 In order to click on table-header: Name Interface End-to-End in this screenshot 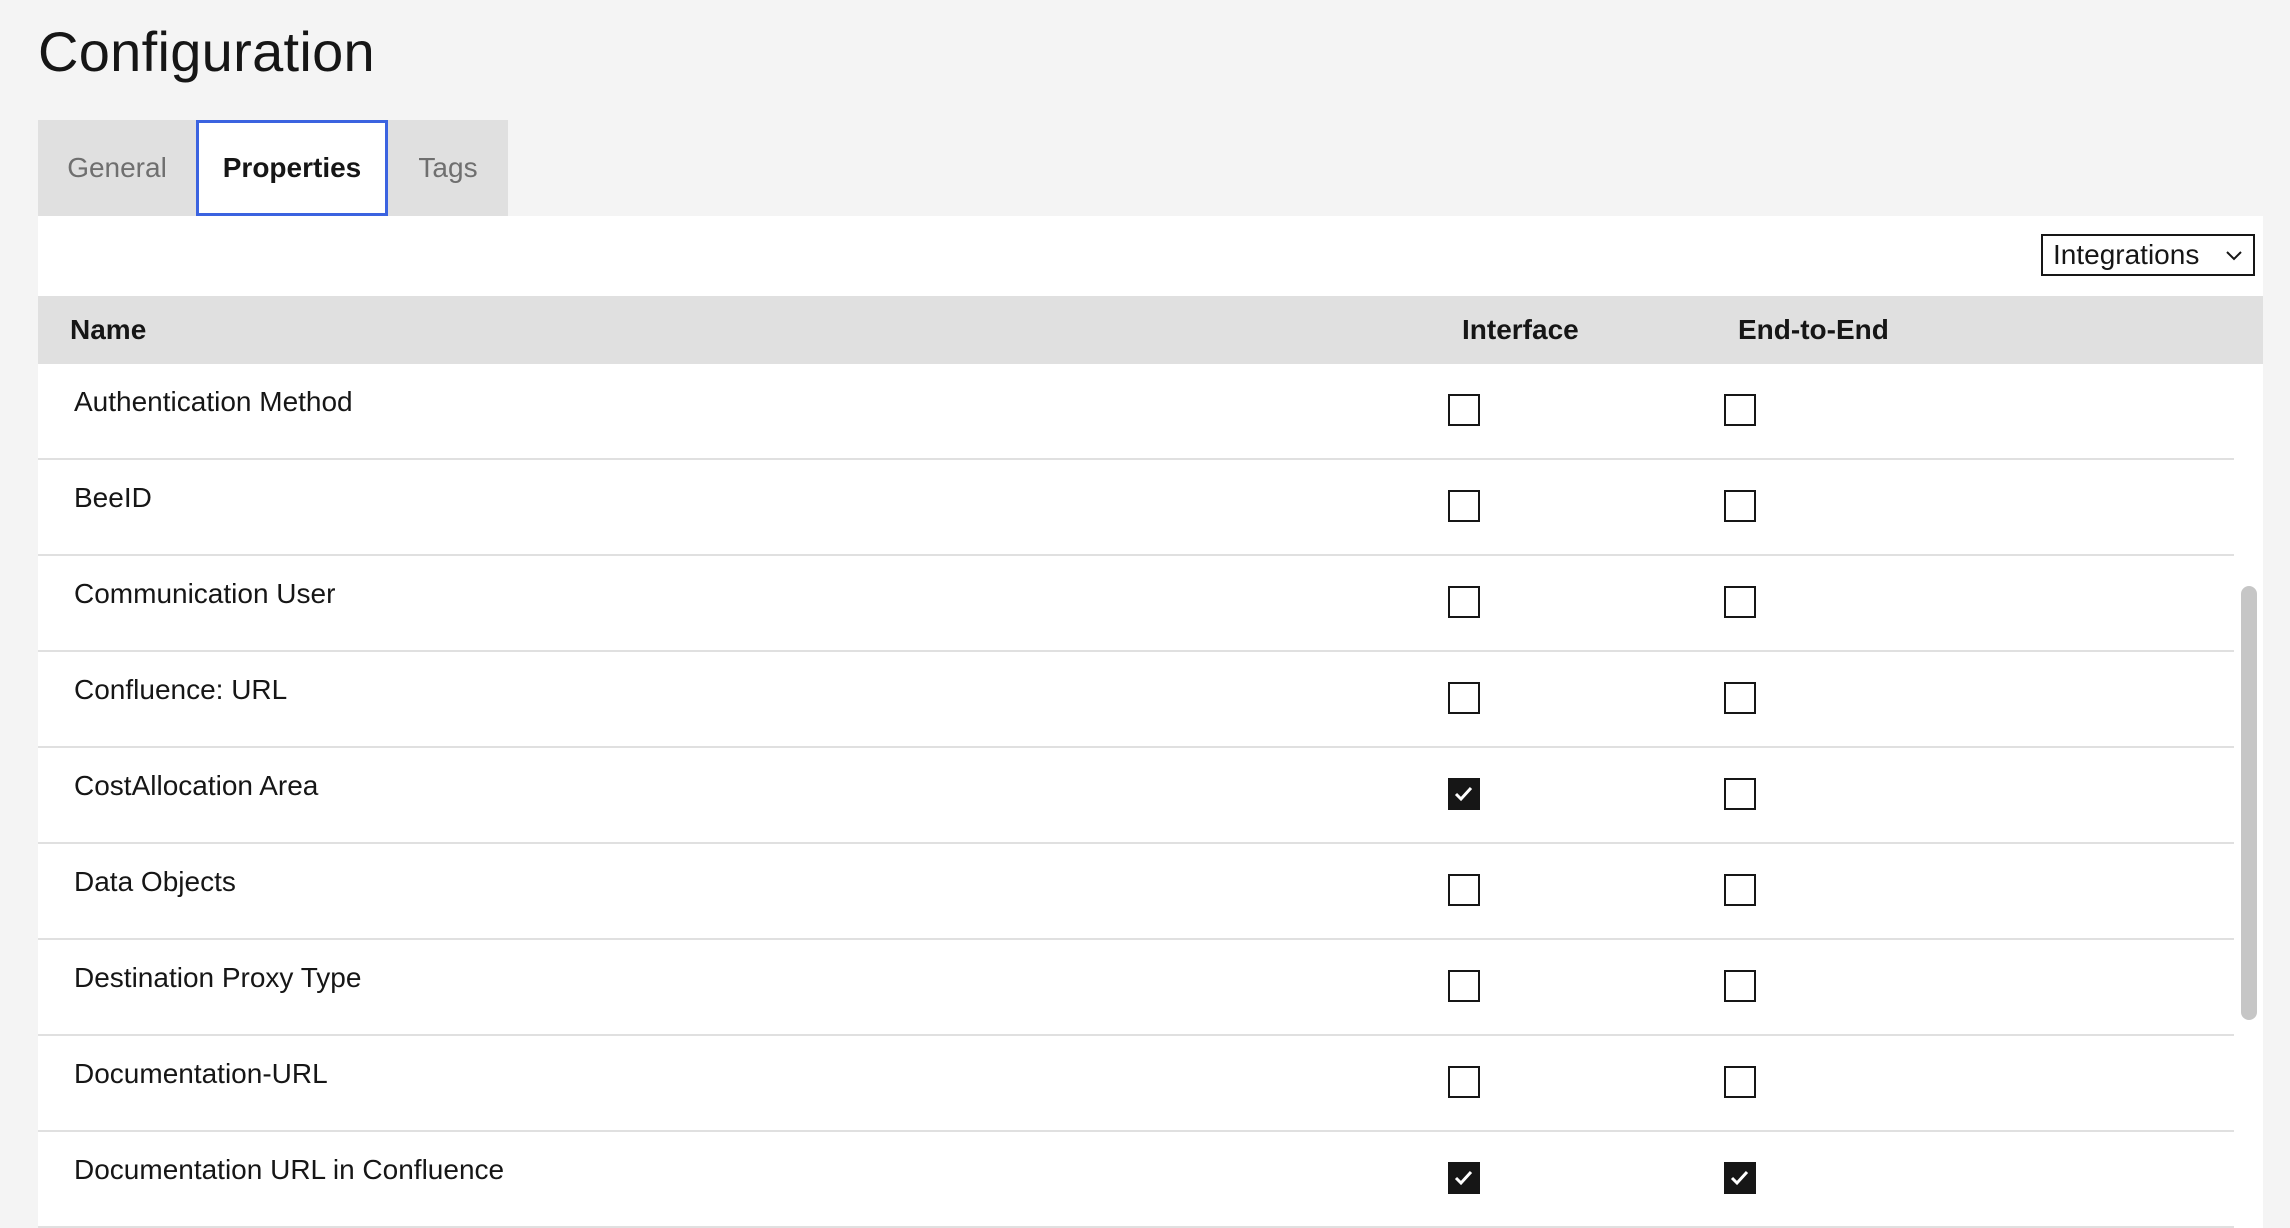, I will do `click(1150, 330)`.